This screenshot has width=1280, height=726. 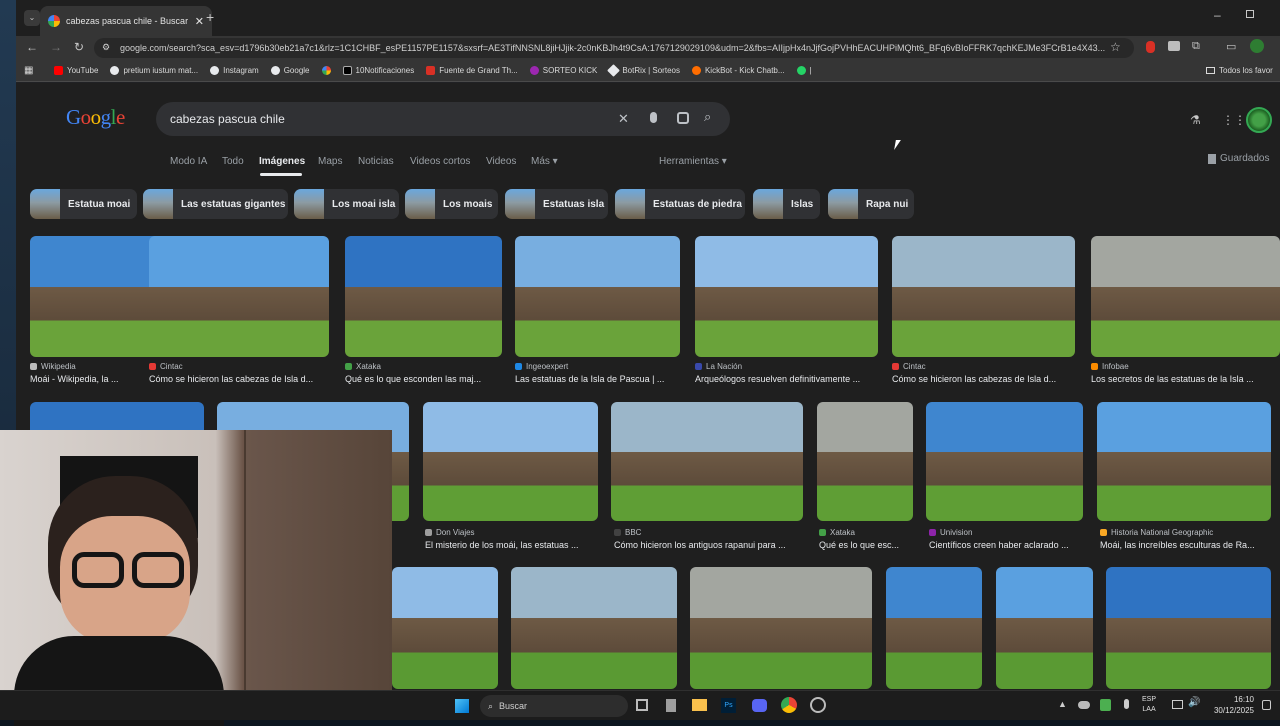 I want to click on photoshop-icon: Ps, so click(x=728, y=705).